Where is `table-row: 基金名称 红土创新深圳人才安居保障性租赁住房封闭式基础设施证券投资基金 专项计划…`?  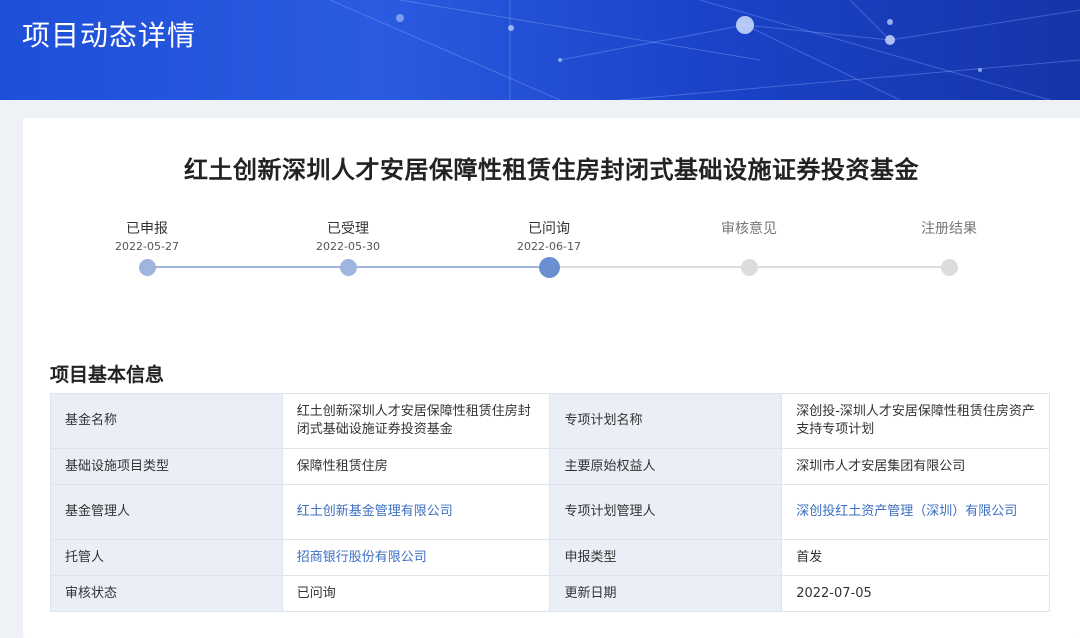
table-row: 基金名称 红土创新深圳人才安居保障性租赁住房封闭式基础设施证券投资基金 专项计划… is located at coordinates (550, 421).